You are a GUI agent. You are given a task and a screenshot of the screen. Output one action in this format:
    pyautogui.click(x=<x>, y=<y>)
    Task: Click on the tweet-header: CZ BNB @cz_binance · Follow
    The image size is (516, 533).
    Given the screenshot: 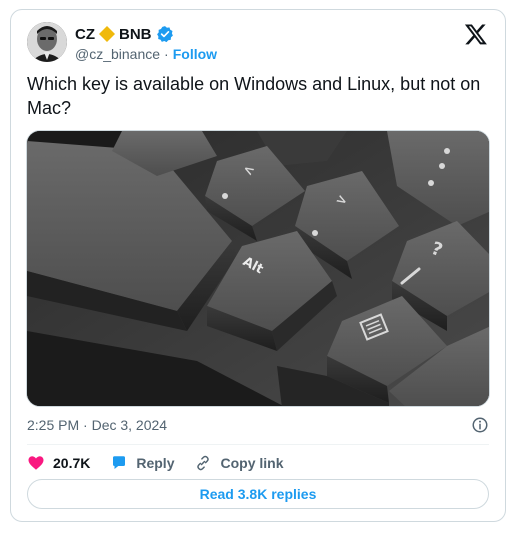 What is the action you would take?
    pyautogui.click(x=258, y=46)
    